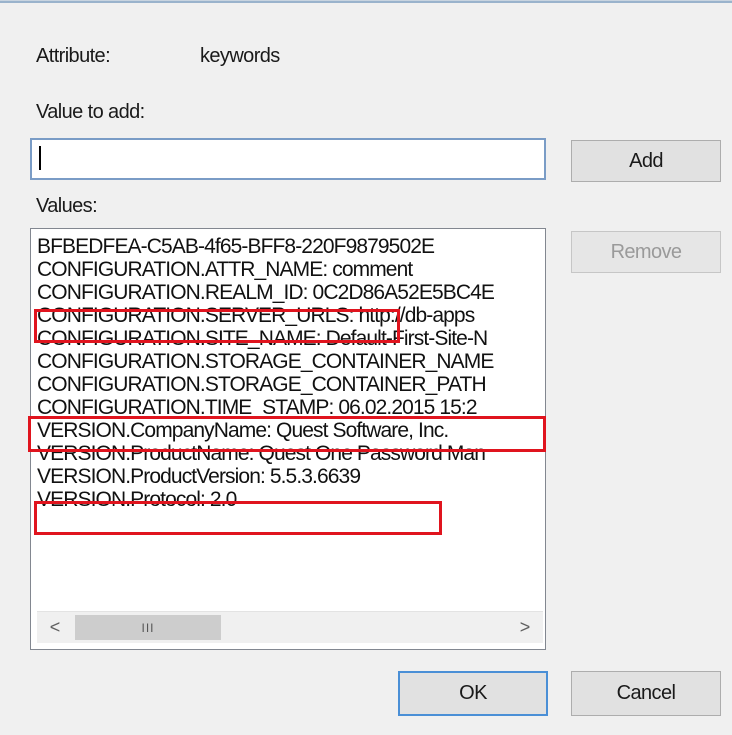 This screenshot has height=735, width=732. What do you see at coordinates (646, 161) in the screenshot?
I see `add-button: Add` at bounding box center [646, 161].